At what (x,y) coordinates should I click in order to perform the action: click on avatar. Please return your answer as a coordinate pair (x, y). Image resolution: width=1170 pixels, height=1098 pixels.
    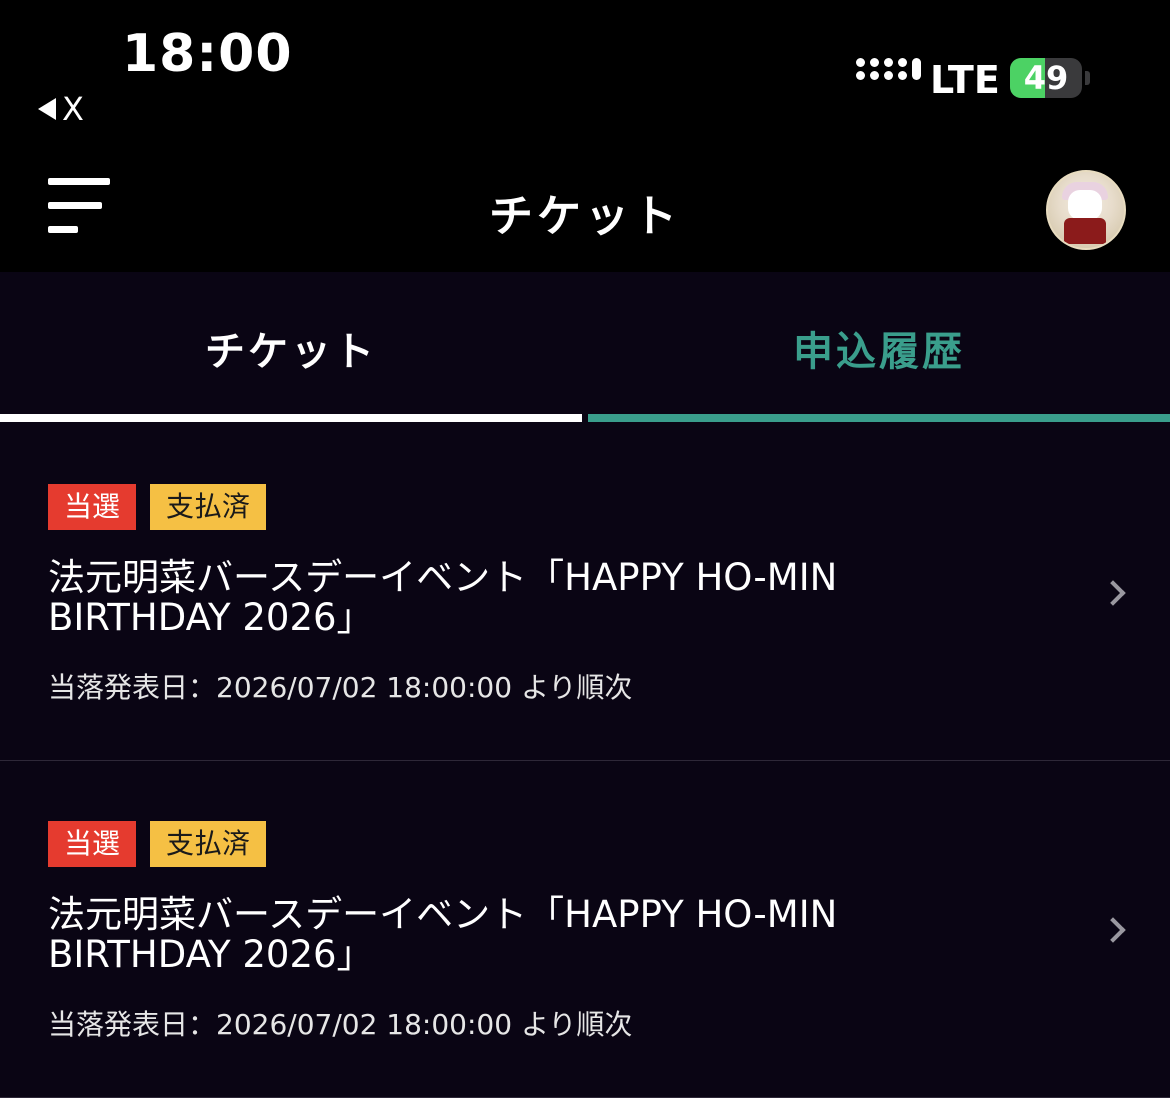
    Looking at the image, I should click on (1086, 210).